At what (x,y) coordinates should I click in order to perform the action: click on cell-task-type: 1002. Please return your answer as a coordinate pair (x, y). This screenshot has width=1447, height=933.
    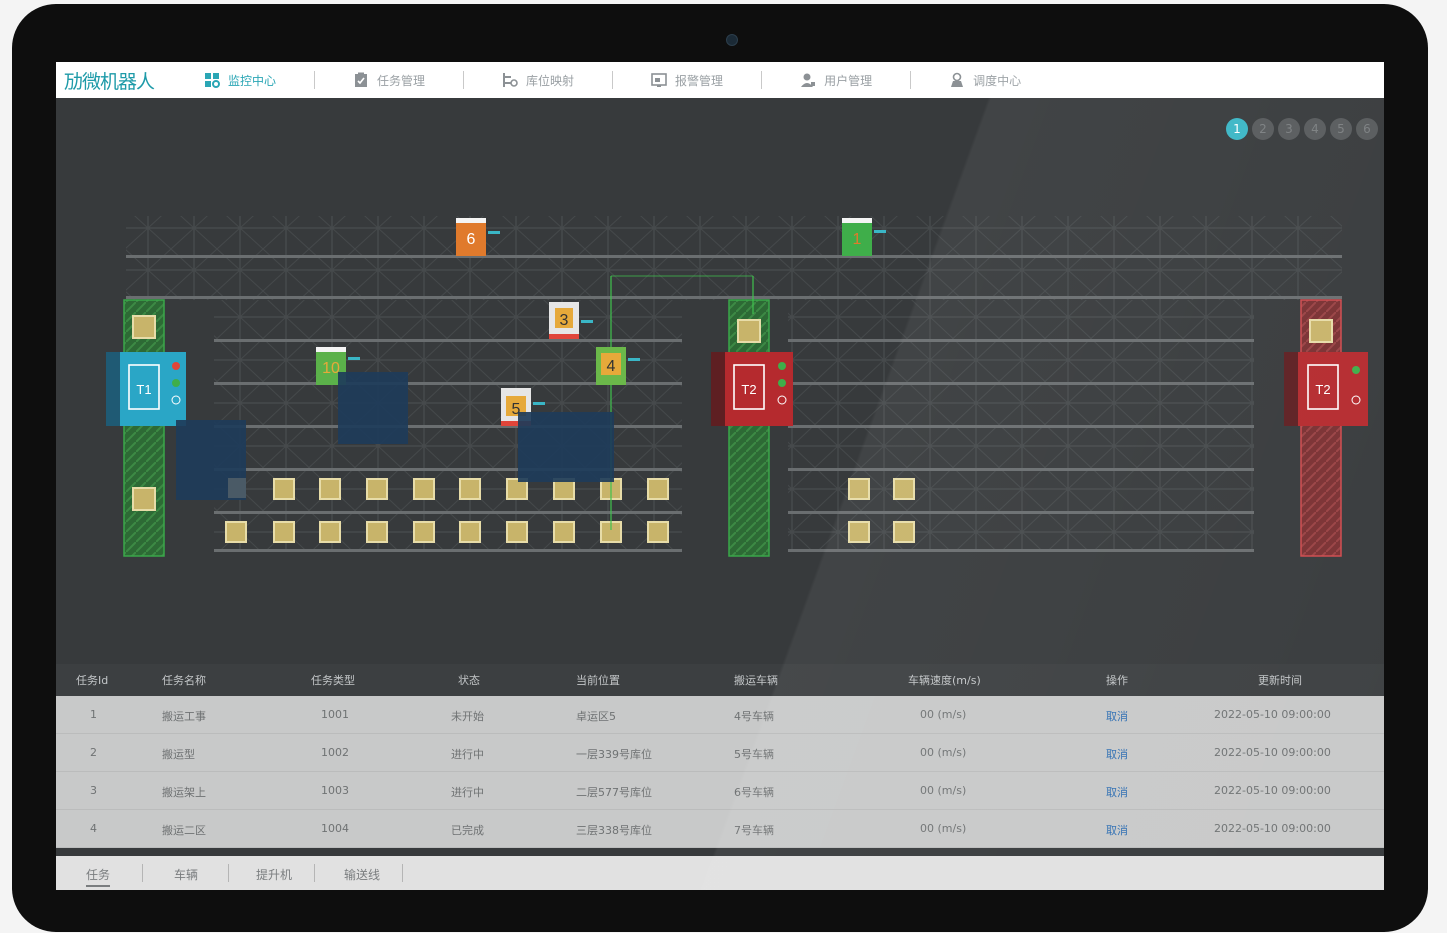
    Looking at the image, I should click on (335, 752).